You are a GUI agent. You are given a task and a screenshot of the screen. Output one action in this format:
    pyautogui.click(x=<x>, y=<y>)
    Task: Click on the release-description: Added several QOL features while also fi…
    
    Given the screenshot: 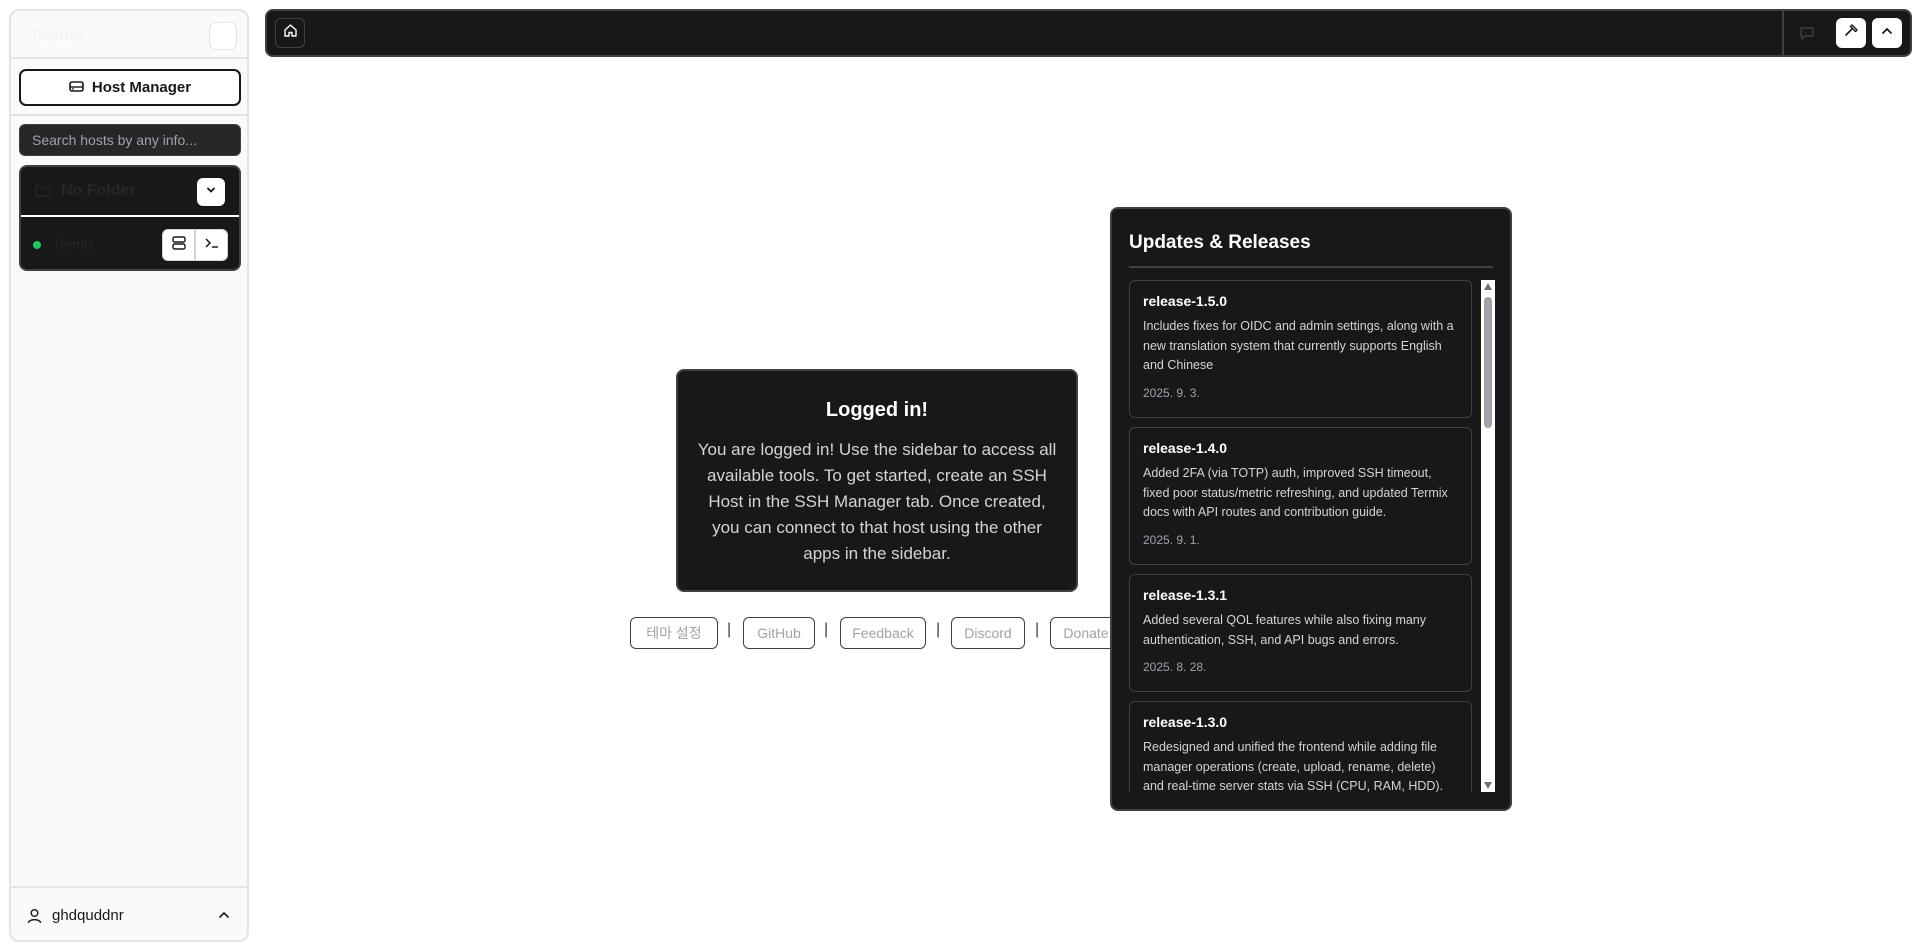 What is the action you would take?
    pyautogui.click(x=1285, y=630)
    